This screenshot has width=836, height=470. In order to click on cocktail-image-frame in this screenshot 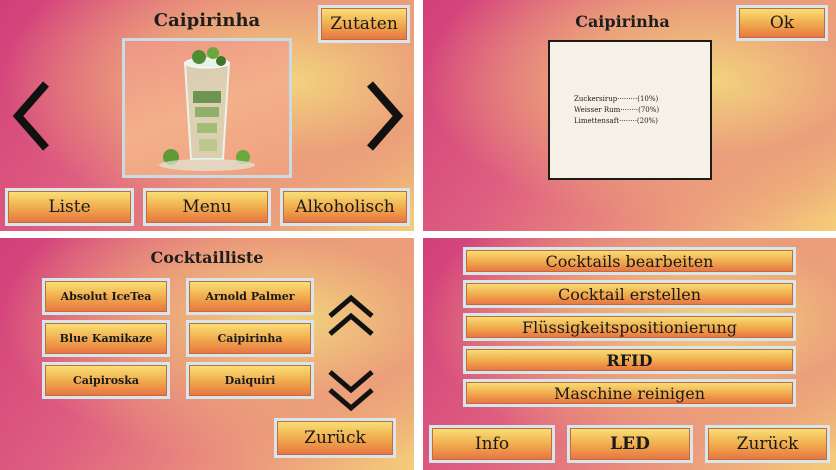, I will do `click(207, 108)`.